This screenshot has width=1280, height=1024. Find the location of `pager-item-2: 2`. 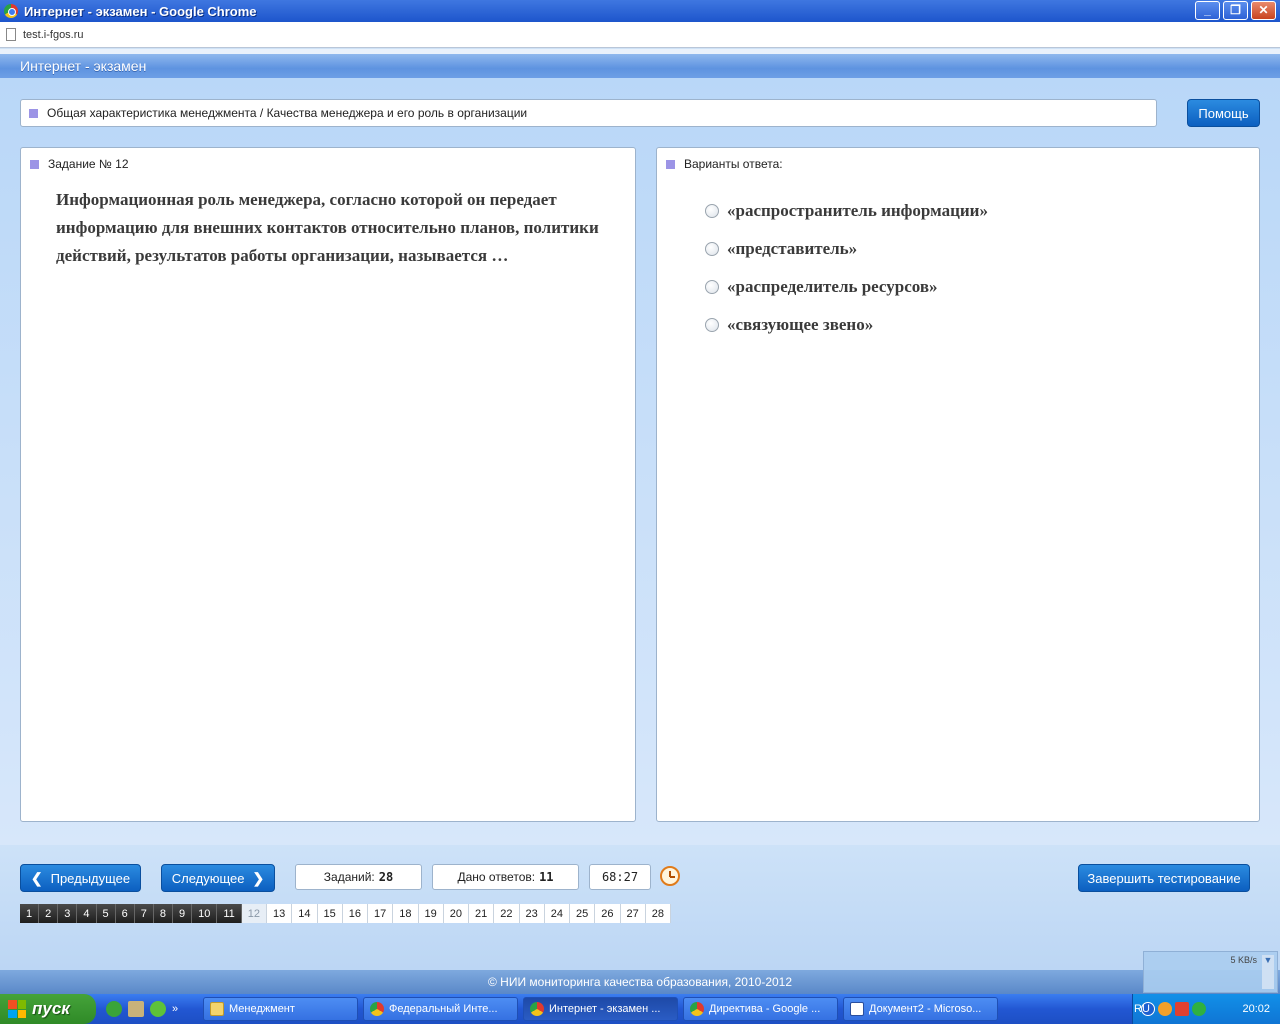

pager-item-2: 2 is located at coordinates (49, 913).